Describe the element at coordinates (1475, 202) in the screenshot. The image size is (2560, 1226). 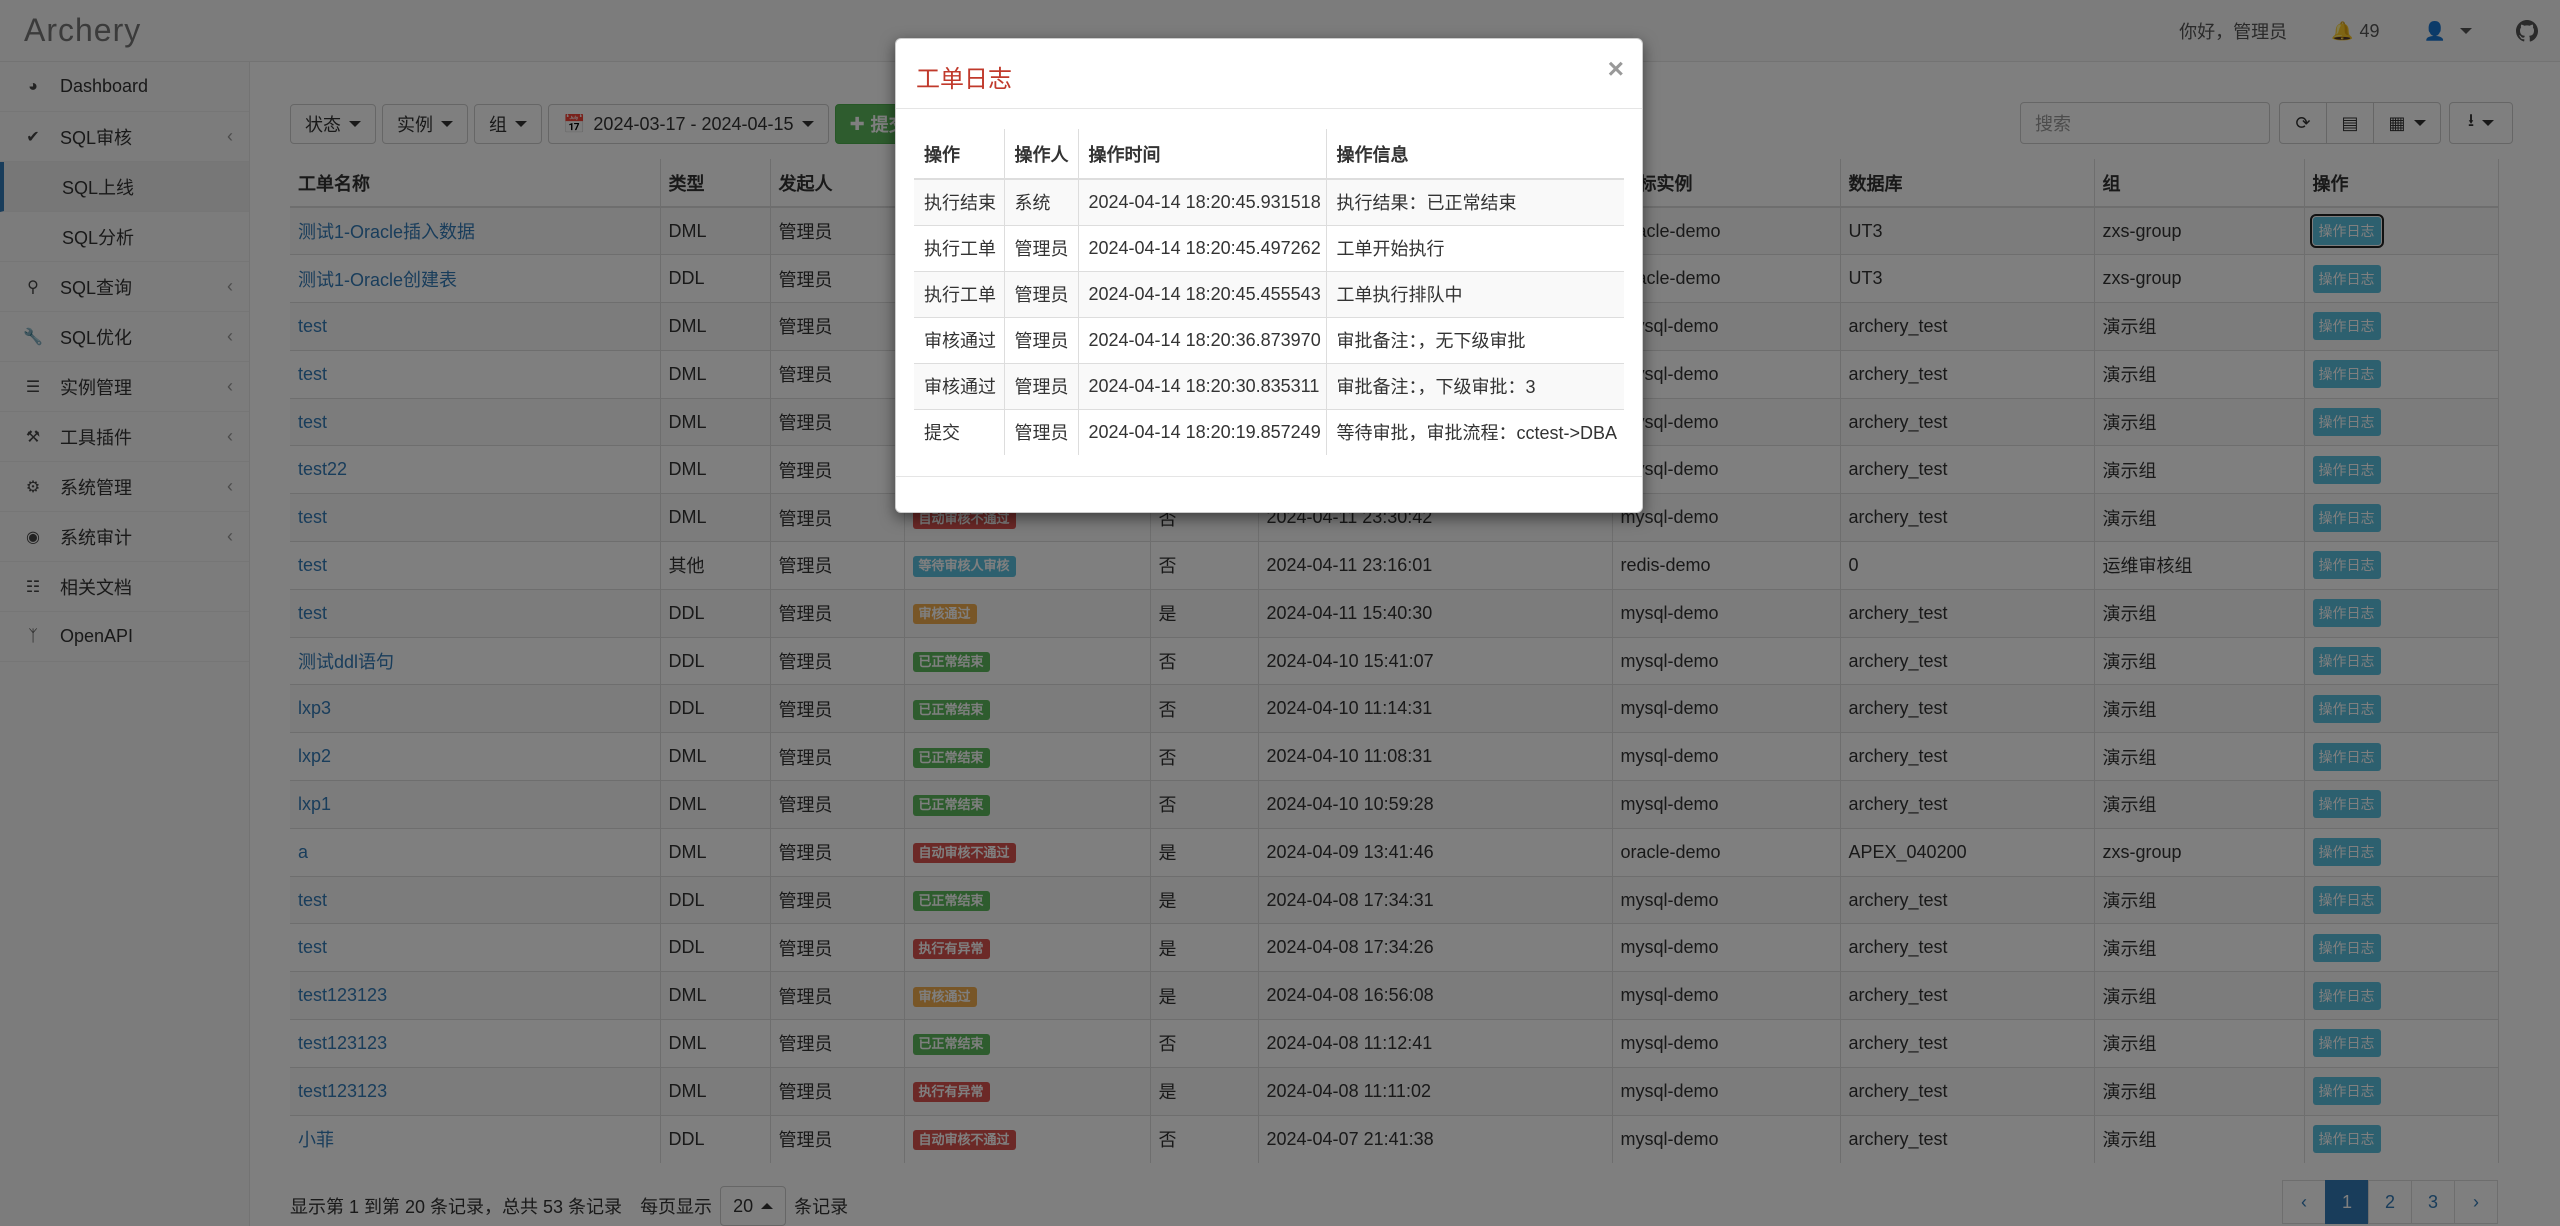
I see `log-cell-info: 执行结果：已正常结束` at that location.